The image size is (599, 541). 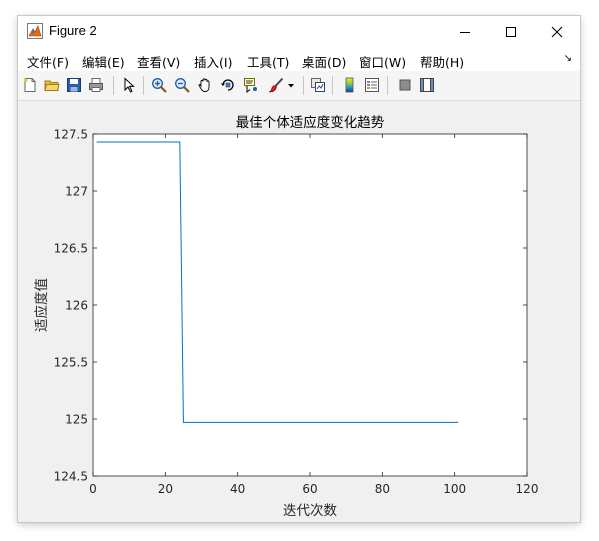 What do you see at coordinates (213, 61) in the screenshot?
I see `menu-insert: 插入(I)` at bounding box center [213, 61].